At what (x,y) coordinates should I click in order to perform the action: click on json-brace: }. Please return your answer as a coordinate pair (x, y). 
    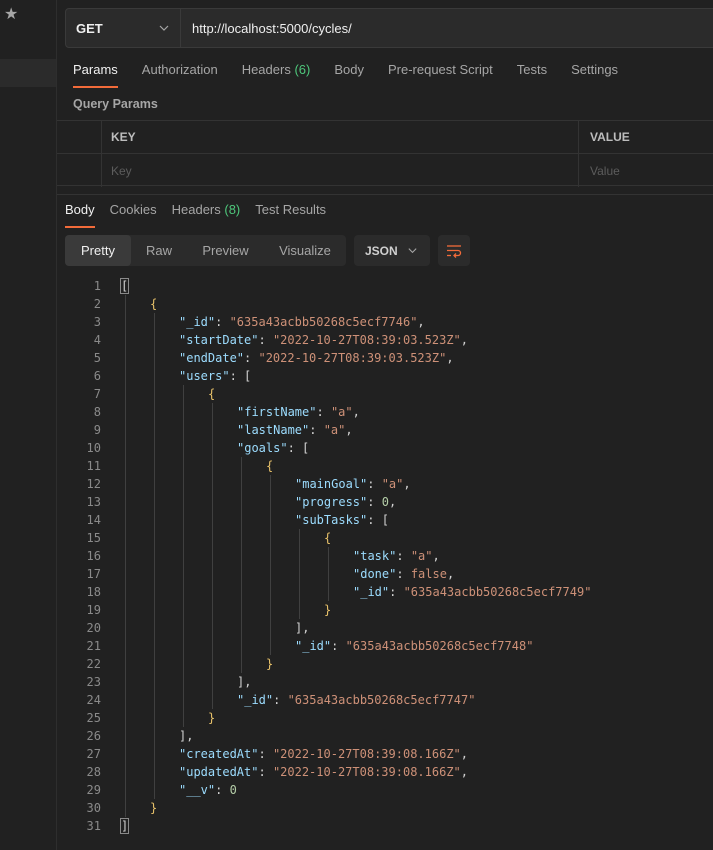
    Looking at the image, I should click on (154, 808).